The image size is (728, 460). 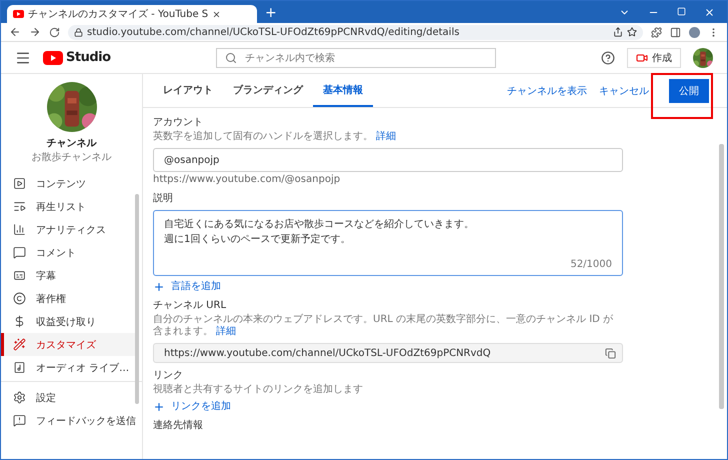 I want to click on forward-icon, so click(x=35, y=32).